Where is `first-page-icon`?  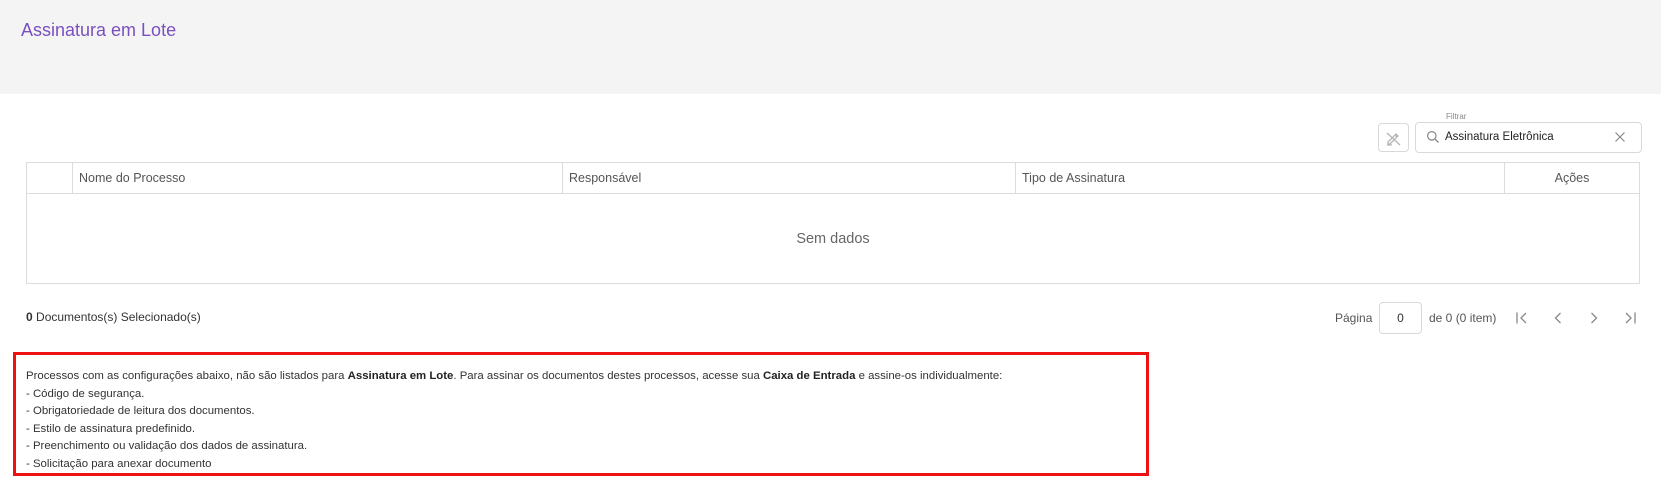
first-page-icon is located at coordinates (1522, 318).